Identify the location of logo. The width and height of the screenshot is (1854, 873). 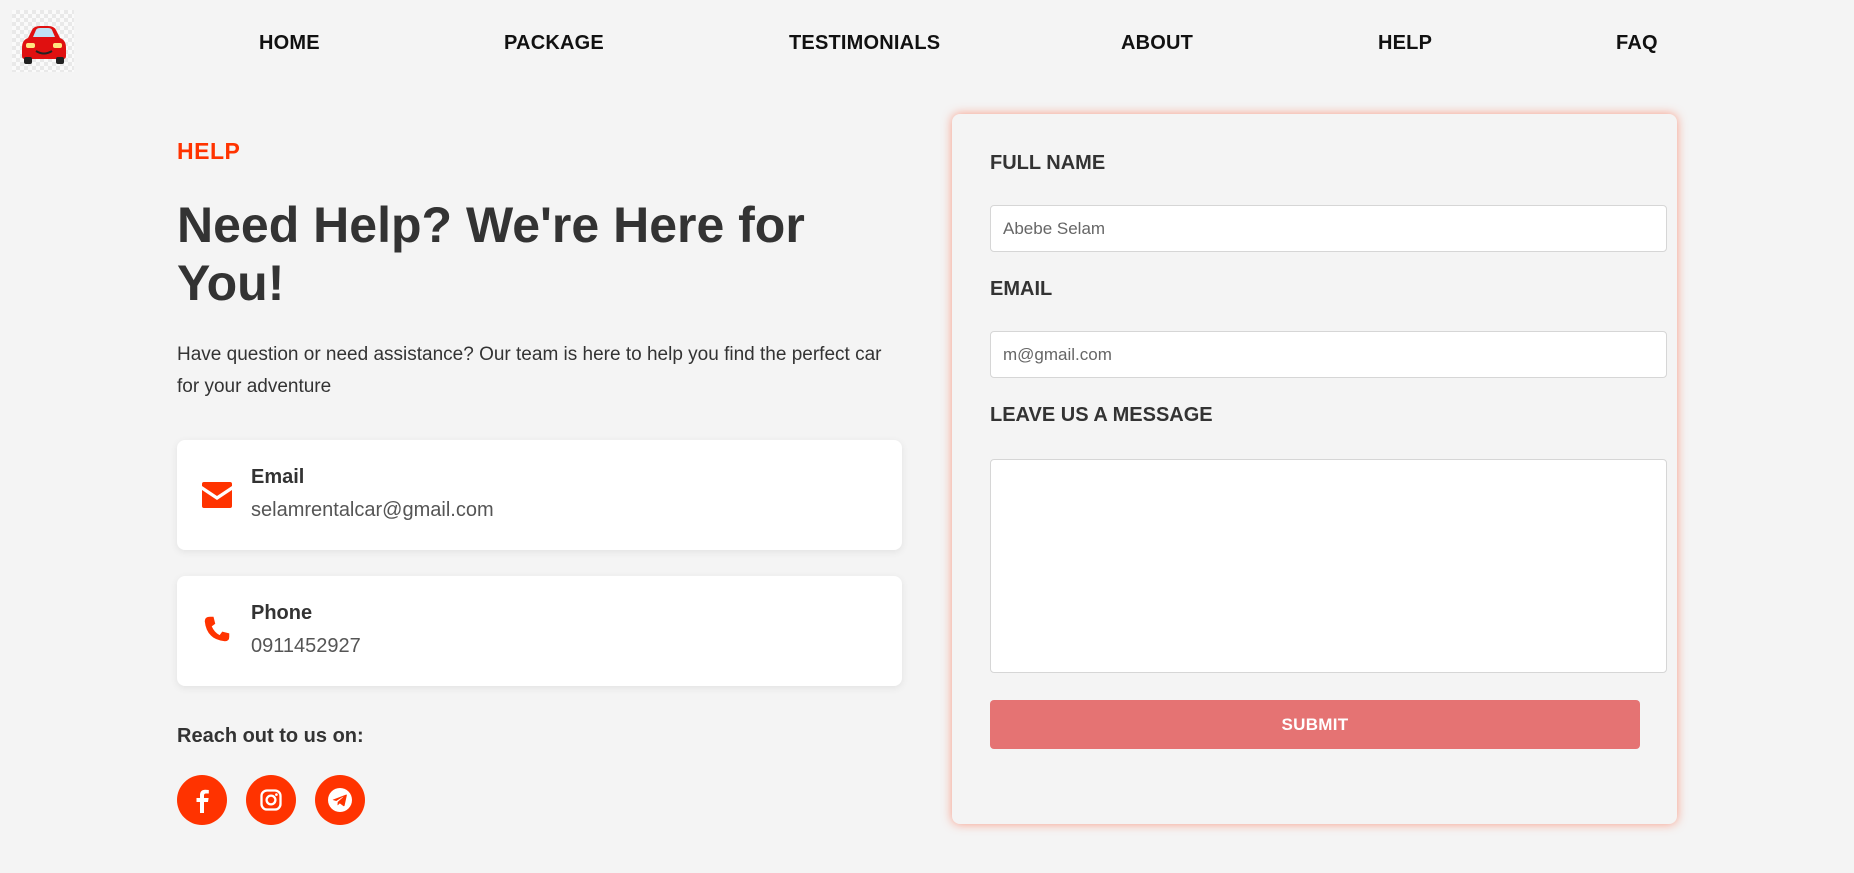
(43, 41).